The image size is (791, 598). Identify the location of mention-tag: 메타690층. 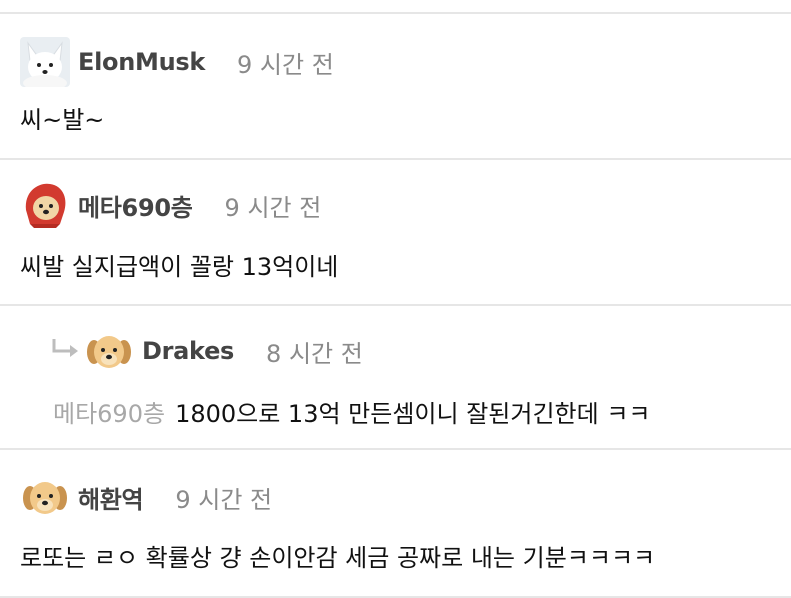
(109, 414).